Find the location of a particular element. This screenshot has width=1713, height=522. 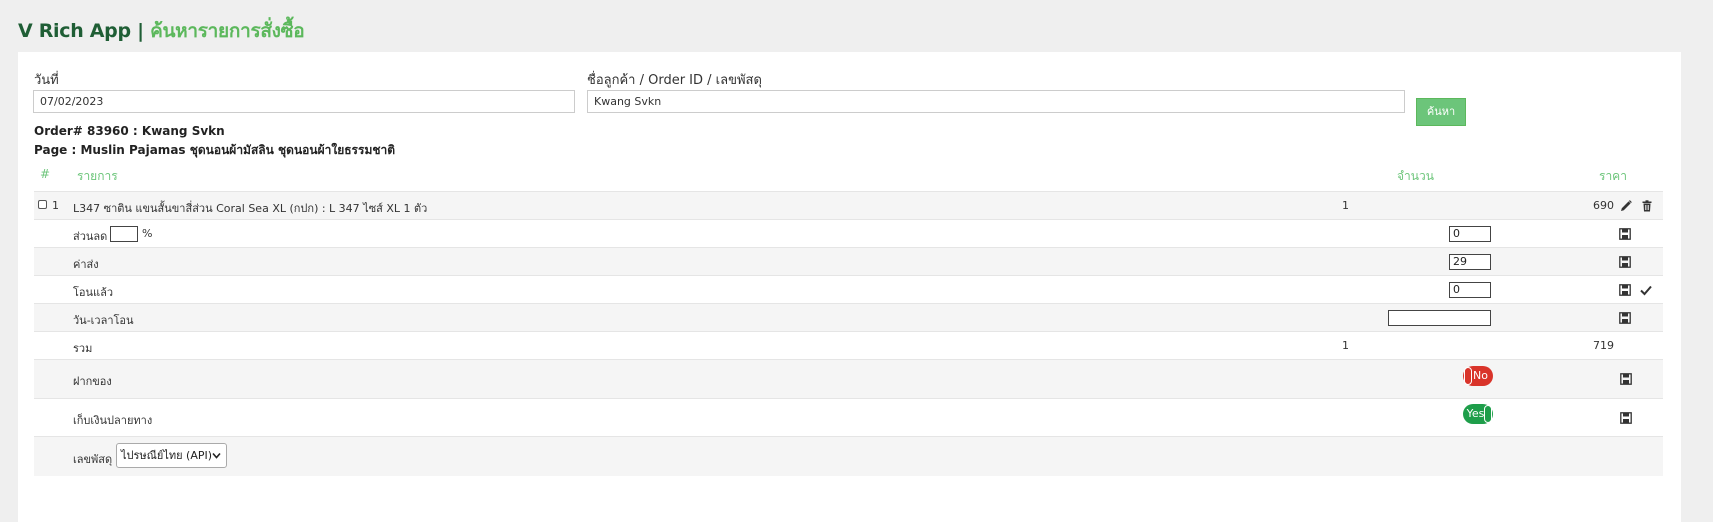

check-icon is located at coordinates (1646, 290).